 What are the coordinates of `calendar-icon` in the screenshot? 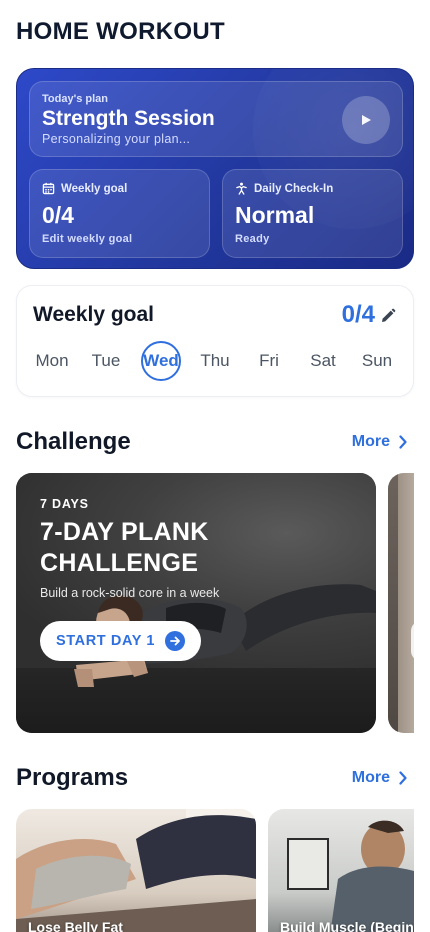 It's located at (48, 188).